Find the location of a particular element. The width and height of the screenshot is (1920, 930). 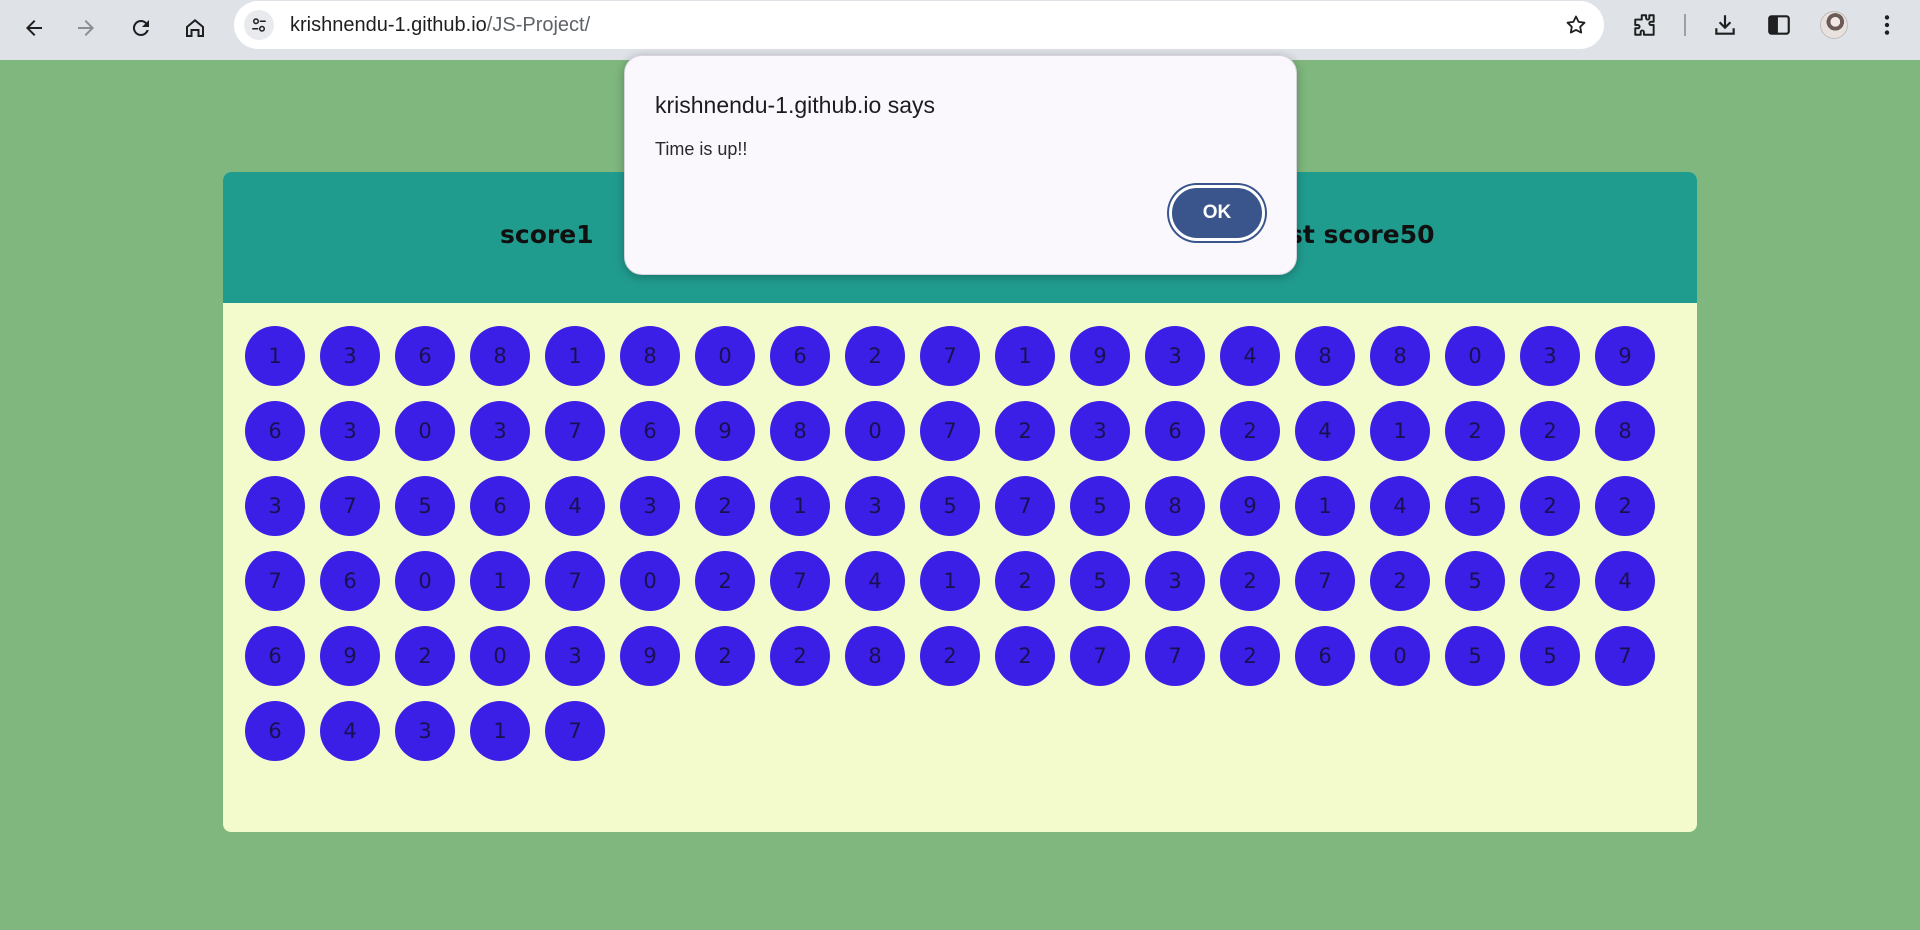

bookmark-star-icon is located at coordinates (1576, 25).